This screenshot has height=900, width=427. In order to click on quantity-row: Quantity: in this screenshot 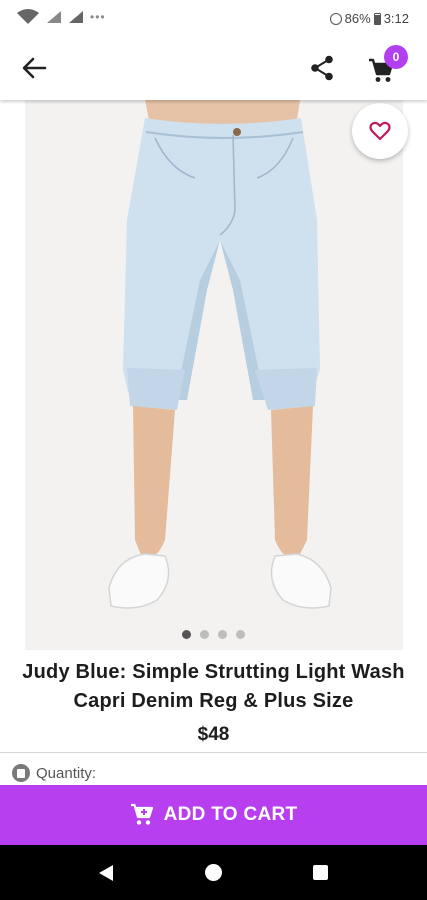, I will do `click(54, 773)`.